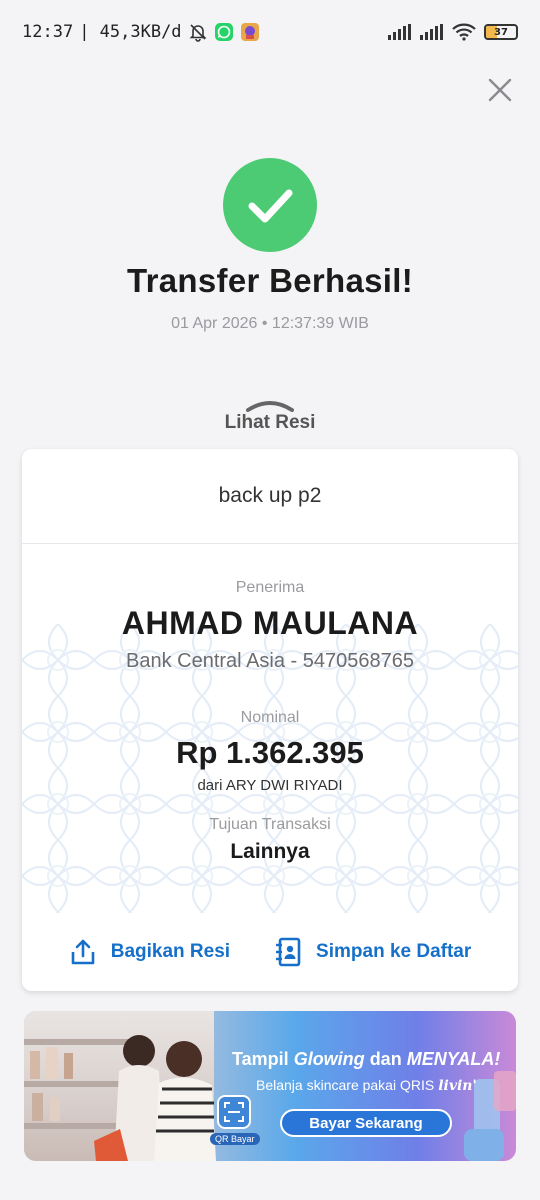  Describe the element at coordinates (270, 661) in the screenshot. I see `recipient-bank-account: Bank Central Asia - 5470568765` at that location.